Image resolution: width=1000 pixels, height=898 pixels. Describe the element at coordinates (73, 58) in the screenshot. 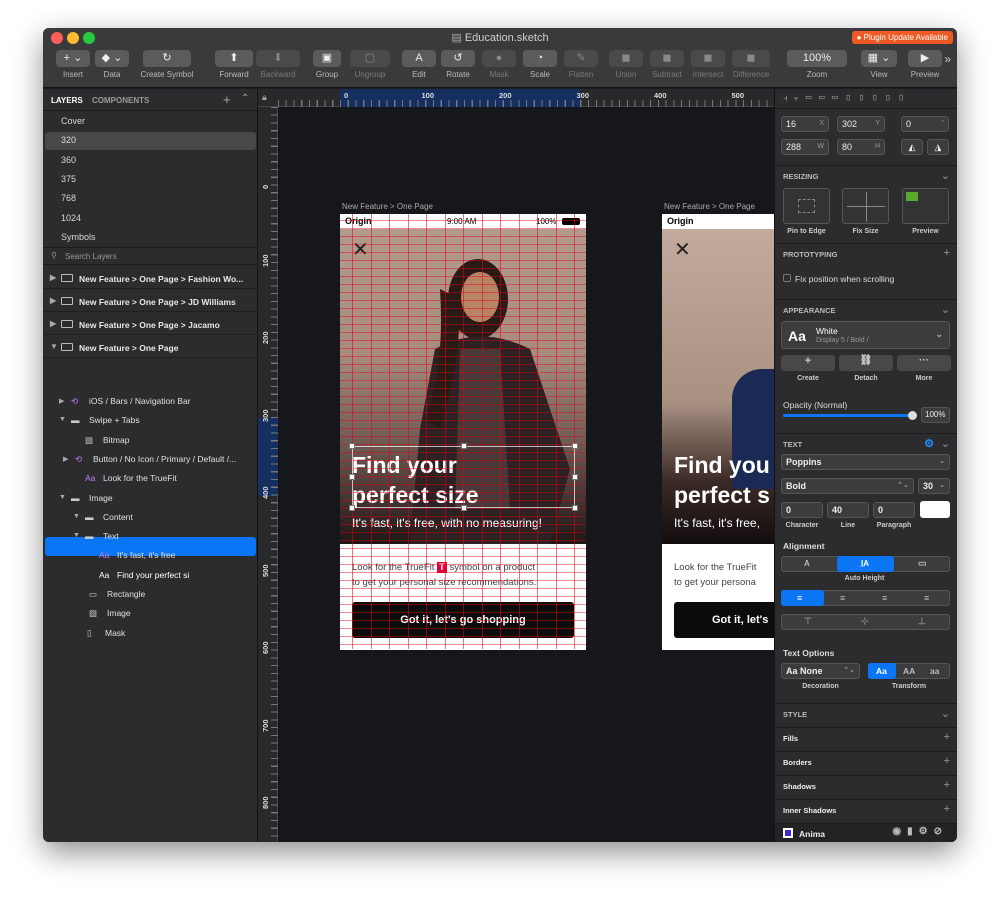

I see `insert-icon: + ⌄` at that location.